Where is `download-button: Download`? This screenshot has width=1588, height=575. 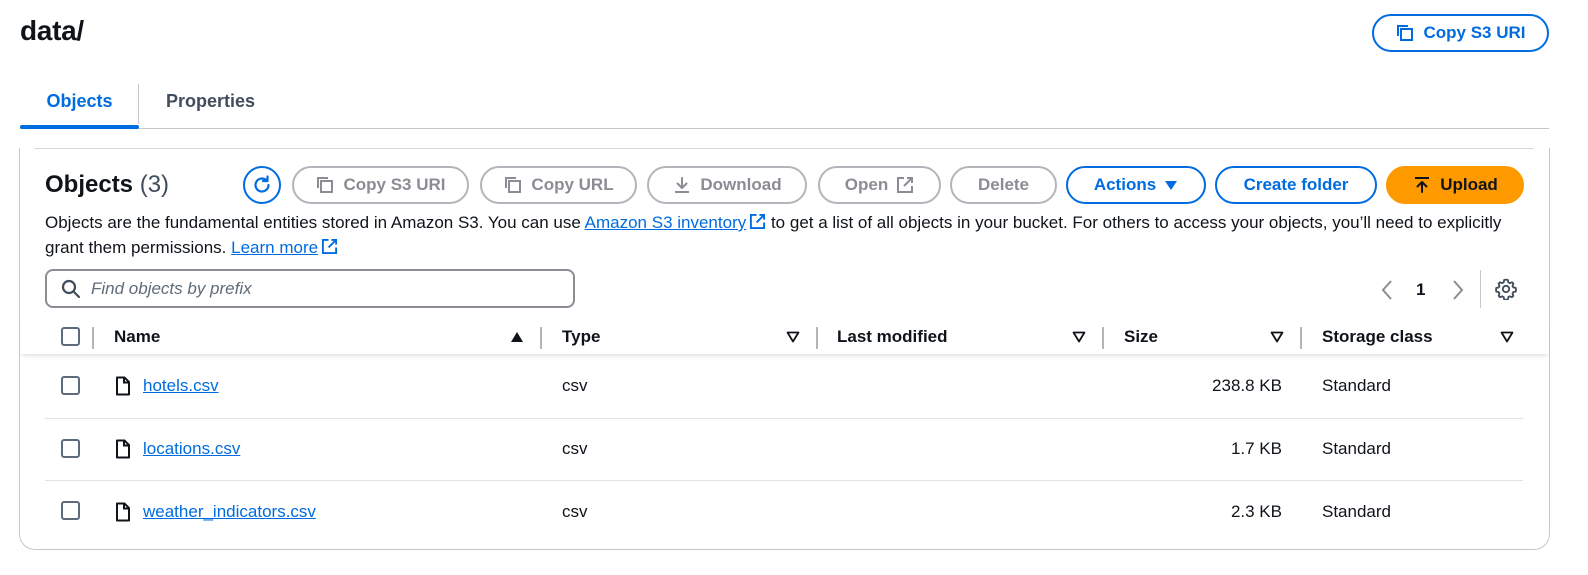
download-button: Download is located at coordinates (727, 185).